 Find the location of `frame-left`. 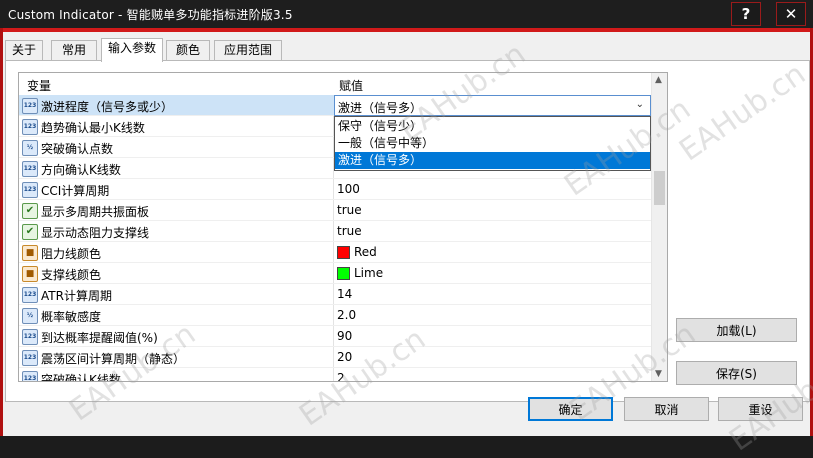

frame-left is located at coordinates (1, 232).